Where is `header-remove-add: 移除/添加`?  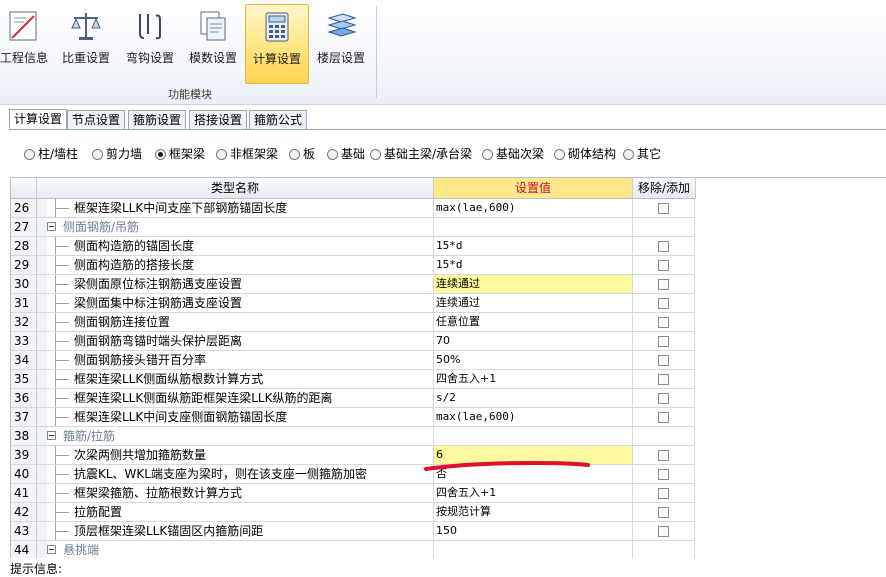 header-remove-add: 移除/添加 is located at coordinates (664, 188).